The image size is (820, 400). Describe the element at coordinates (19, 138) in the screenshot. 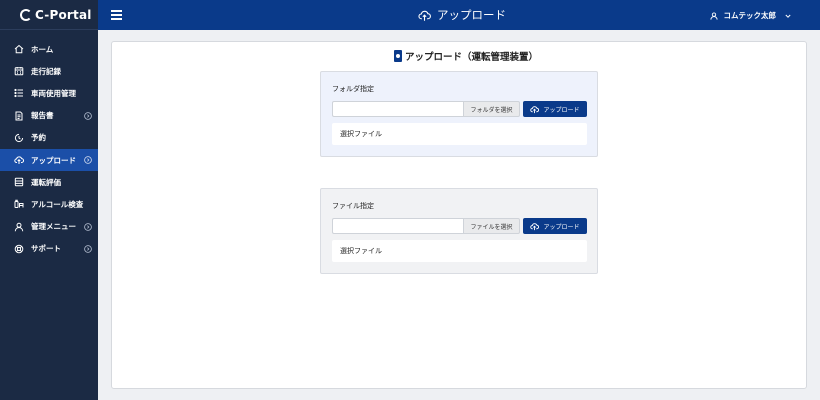

I see `reservation-icon` at that location.